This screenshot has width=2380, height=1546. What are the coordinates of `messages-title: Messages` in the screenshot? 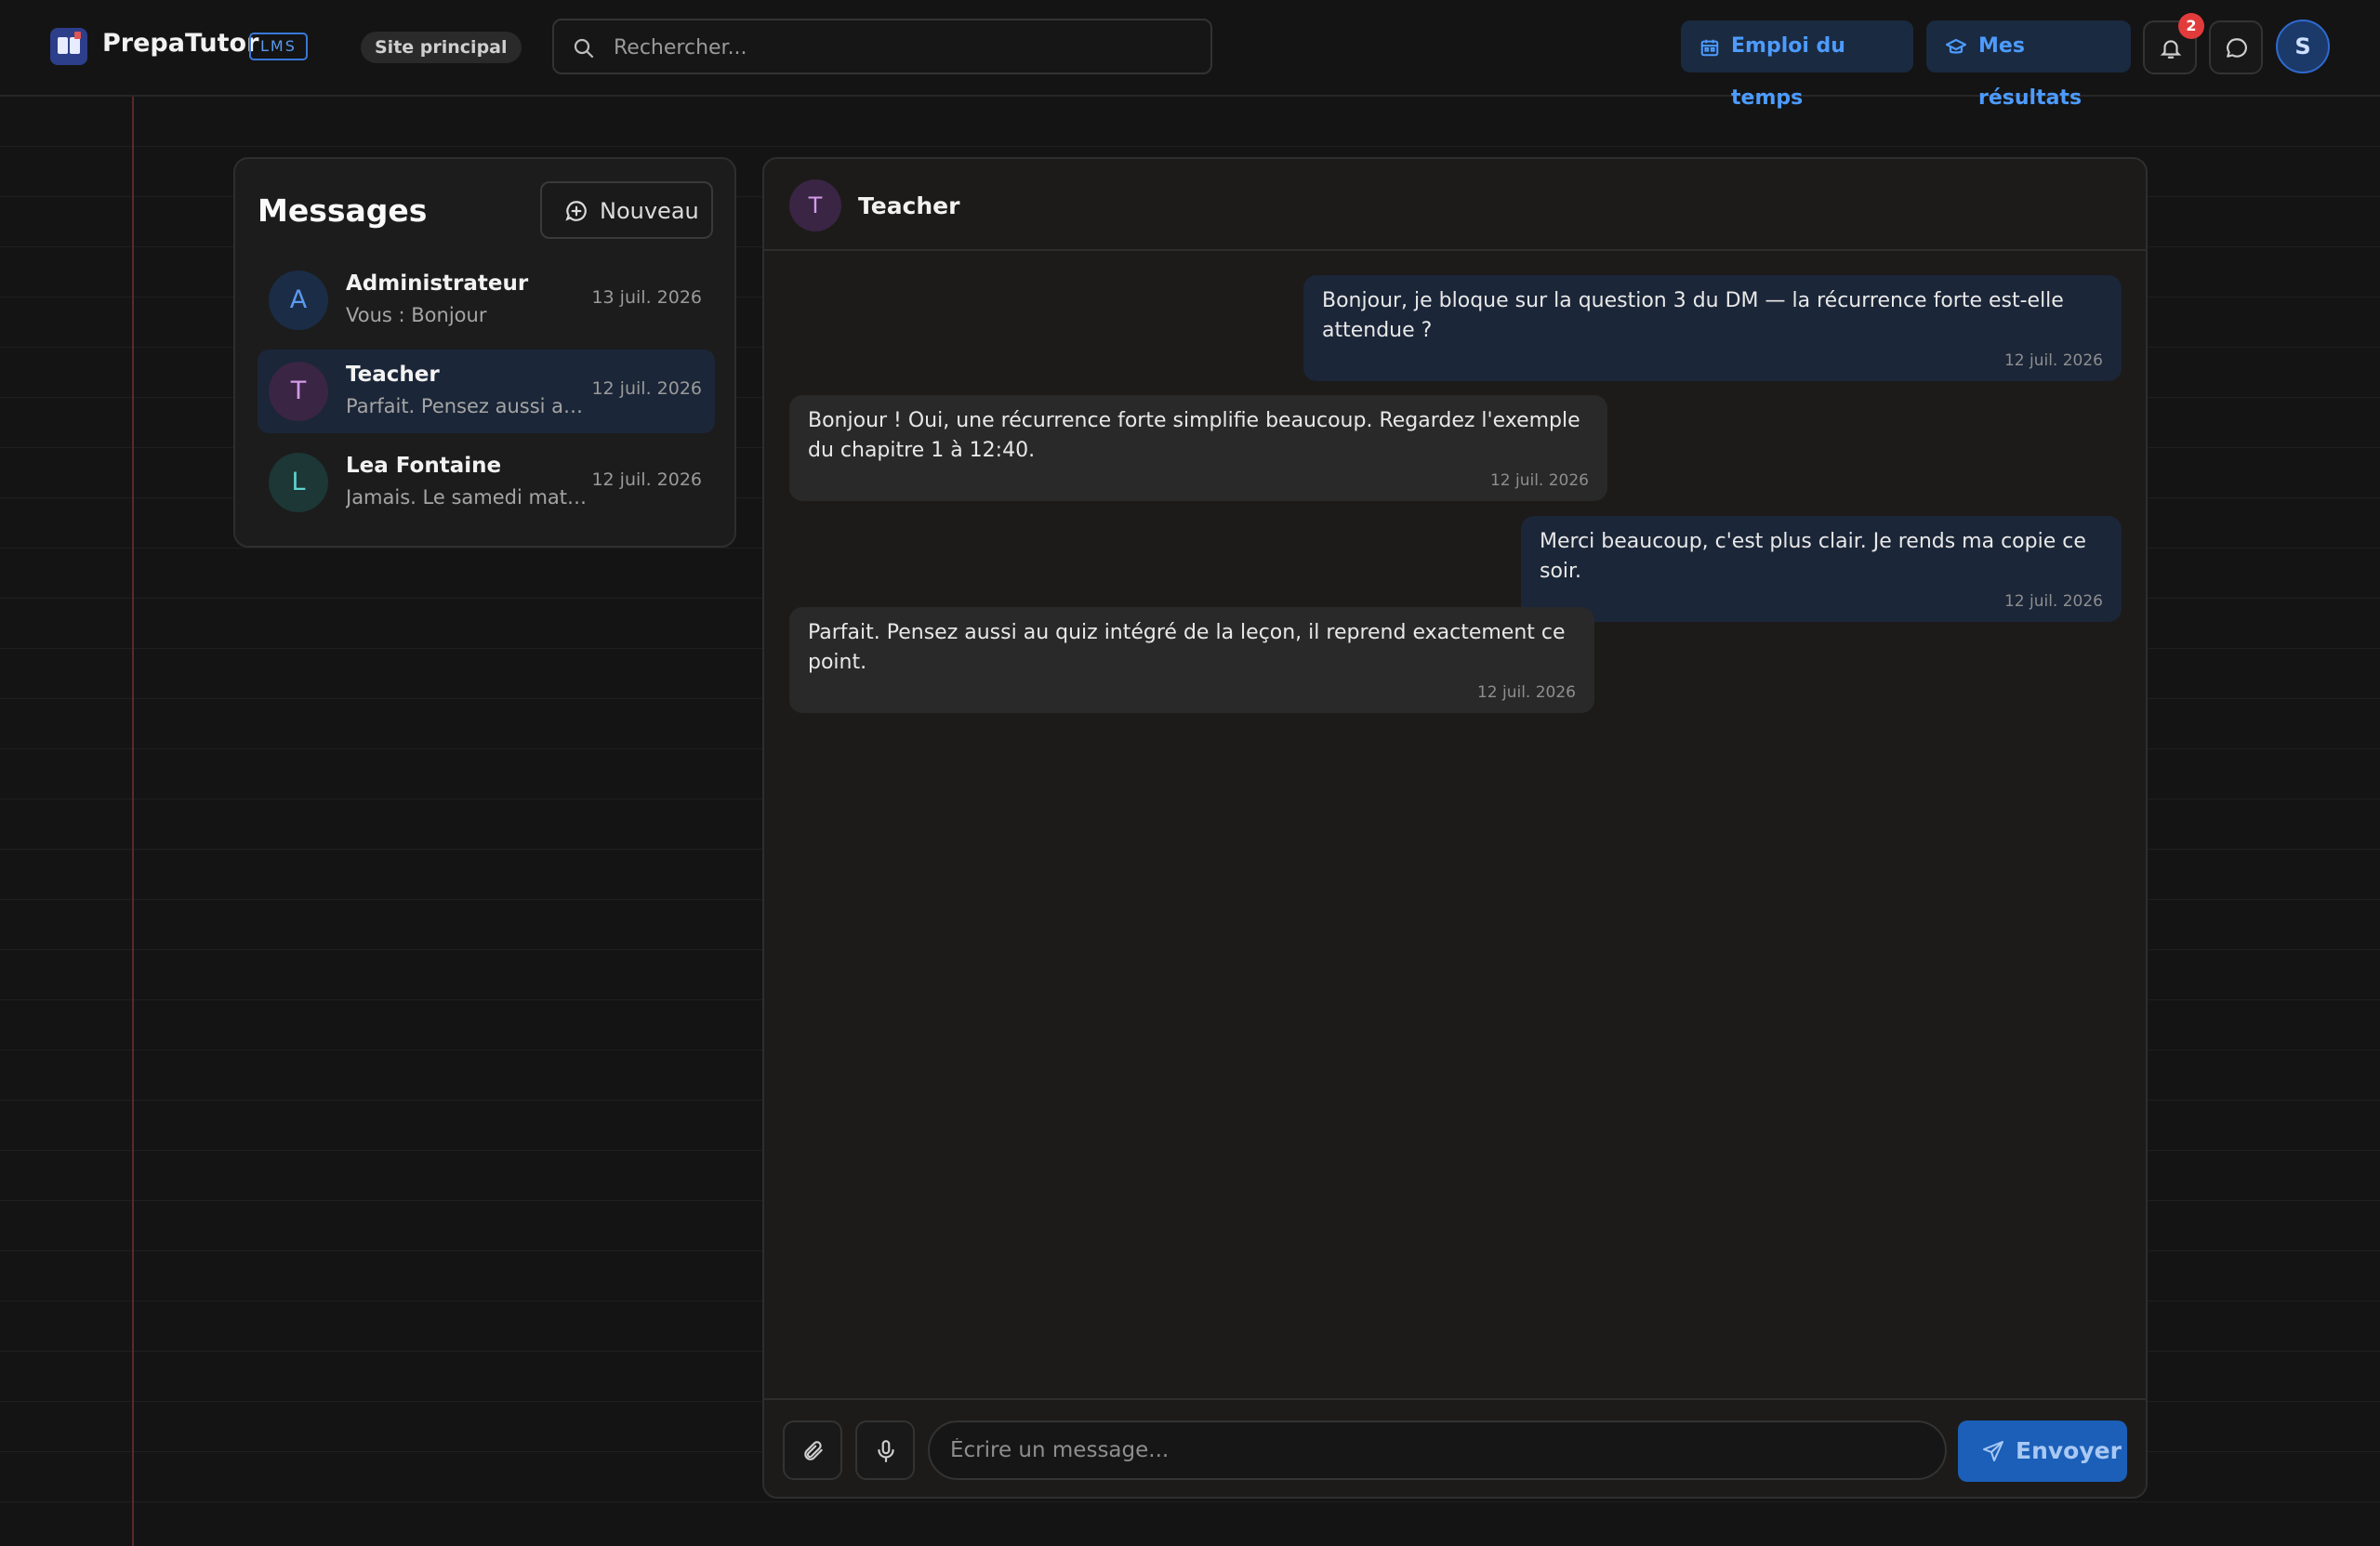 It's located at (343, 210).